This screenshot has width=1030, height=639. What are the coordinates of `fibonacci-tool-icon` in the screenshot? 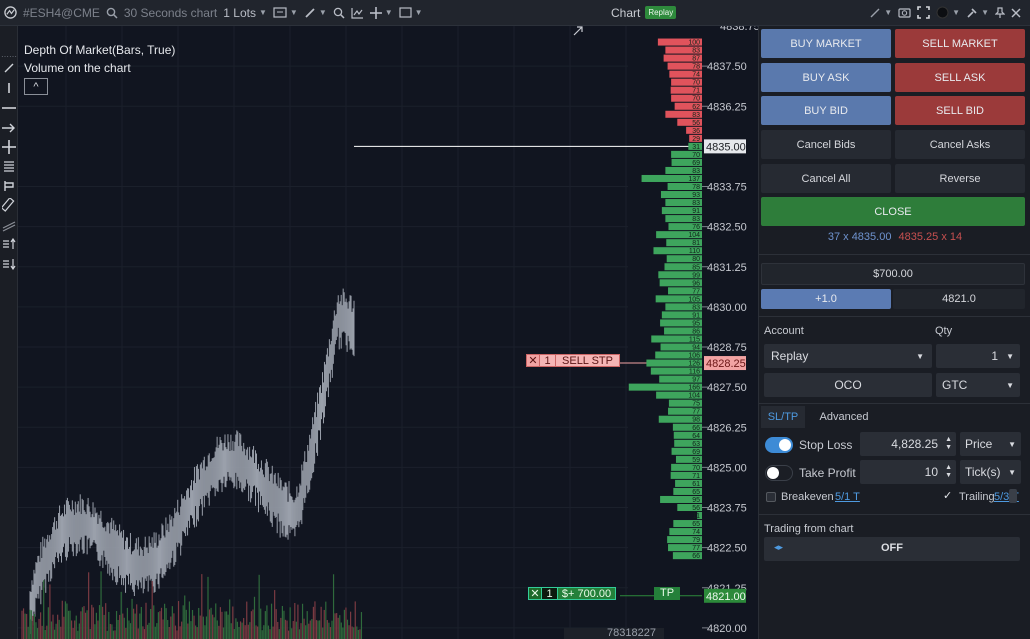 It's located at (9, 167).